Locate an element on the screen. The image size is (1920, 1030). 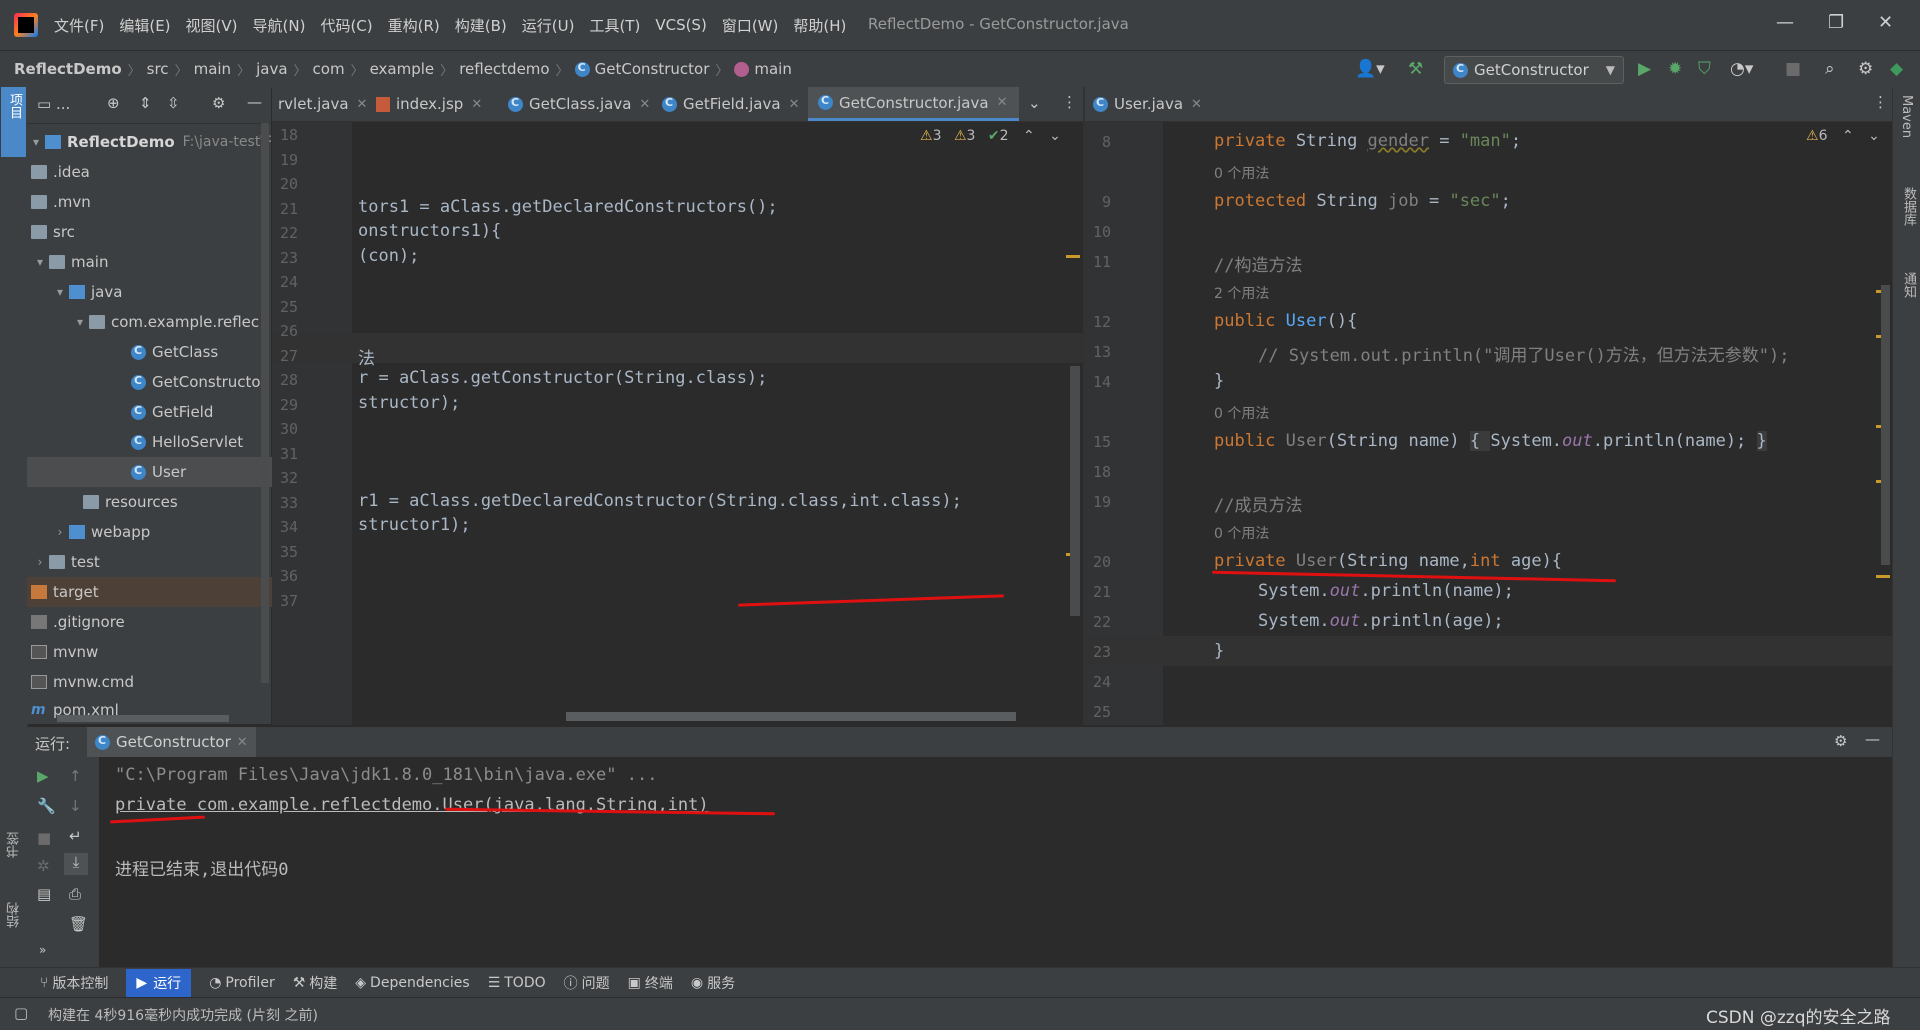
tree-item: ▾ com.example.reflec is located at coordinates (149, 322).